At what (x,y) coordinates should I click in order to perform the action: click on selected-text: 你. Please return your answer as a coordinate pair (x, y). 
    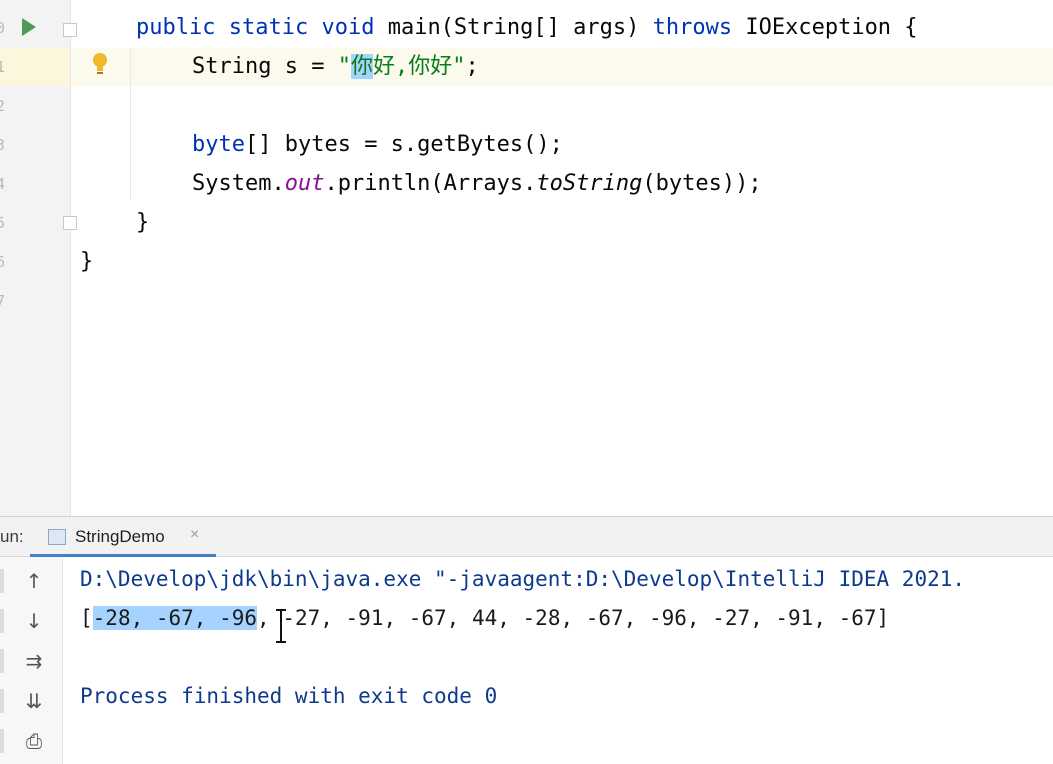
    Looking at the image, I should click on (361, 66).